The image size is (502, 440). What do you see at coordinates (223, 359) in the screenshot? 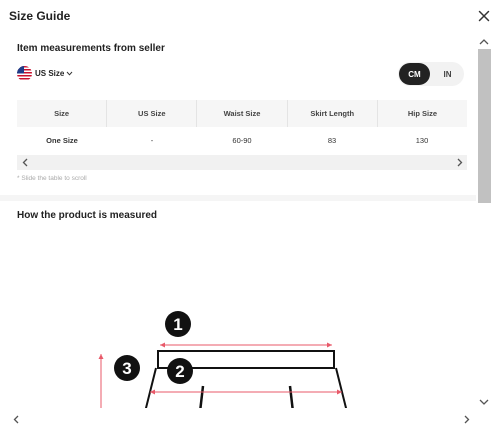
I see `measurement-diagram: 1 2 3` at bounding box center [223, 359].